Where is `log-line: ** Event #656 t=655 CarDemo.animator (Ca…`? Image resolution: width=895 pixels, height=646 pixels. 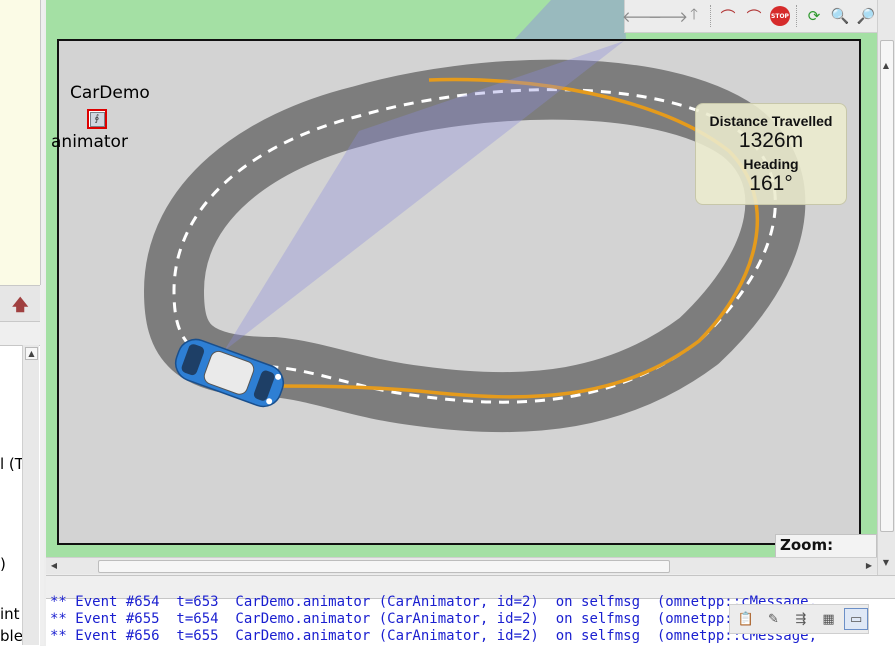 log-line: ** Event #656 t=655 CarDemo.animator (Ca… is located at coordinates (434, 636).